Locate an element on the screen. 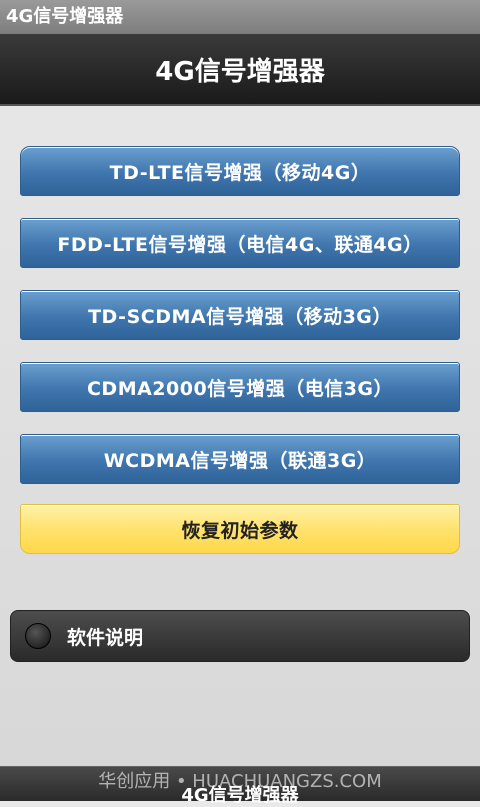 The height and width of the screenshot is (807, 480). status-bar-app-name: 4G信号增强器 is located at coordinates (240, 17).